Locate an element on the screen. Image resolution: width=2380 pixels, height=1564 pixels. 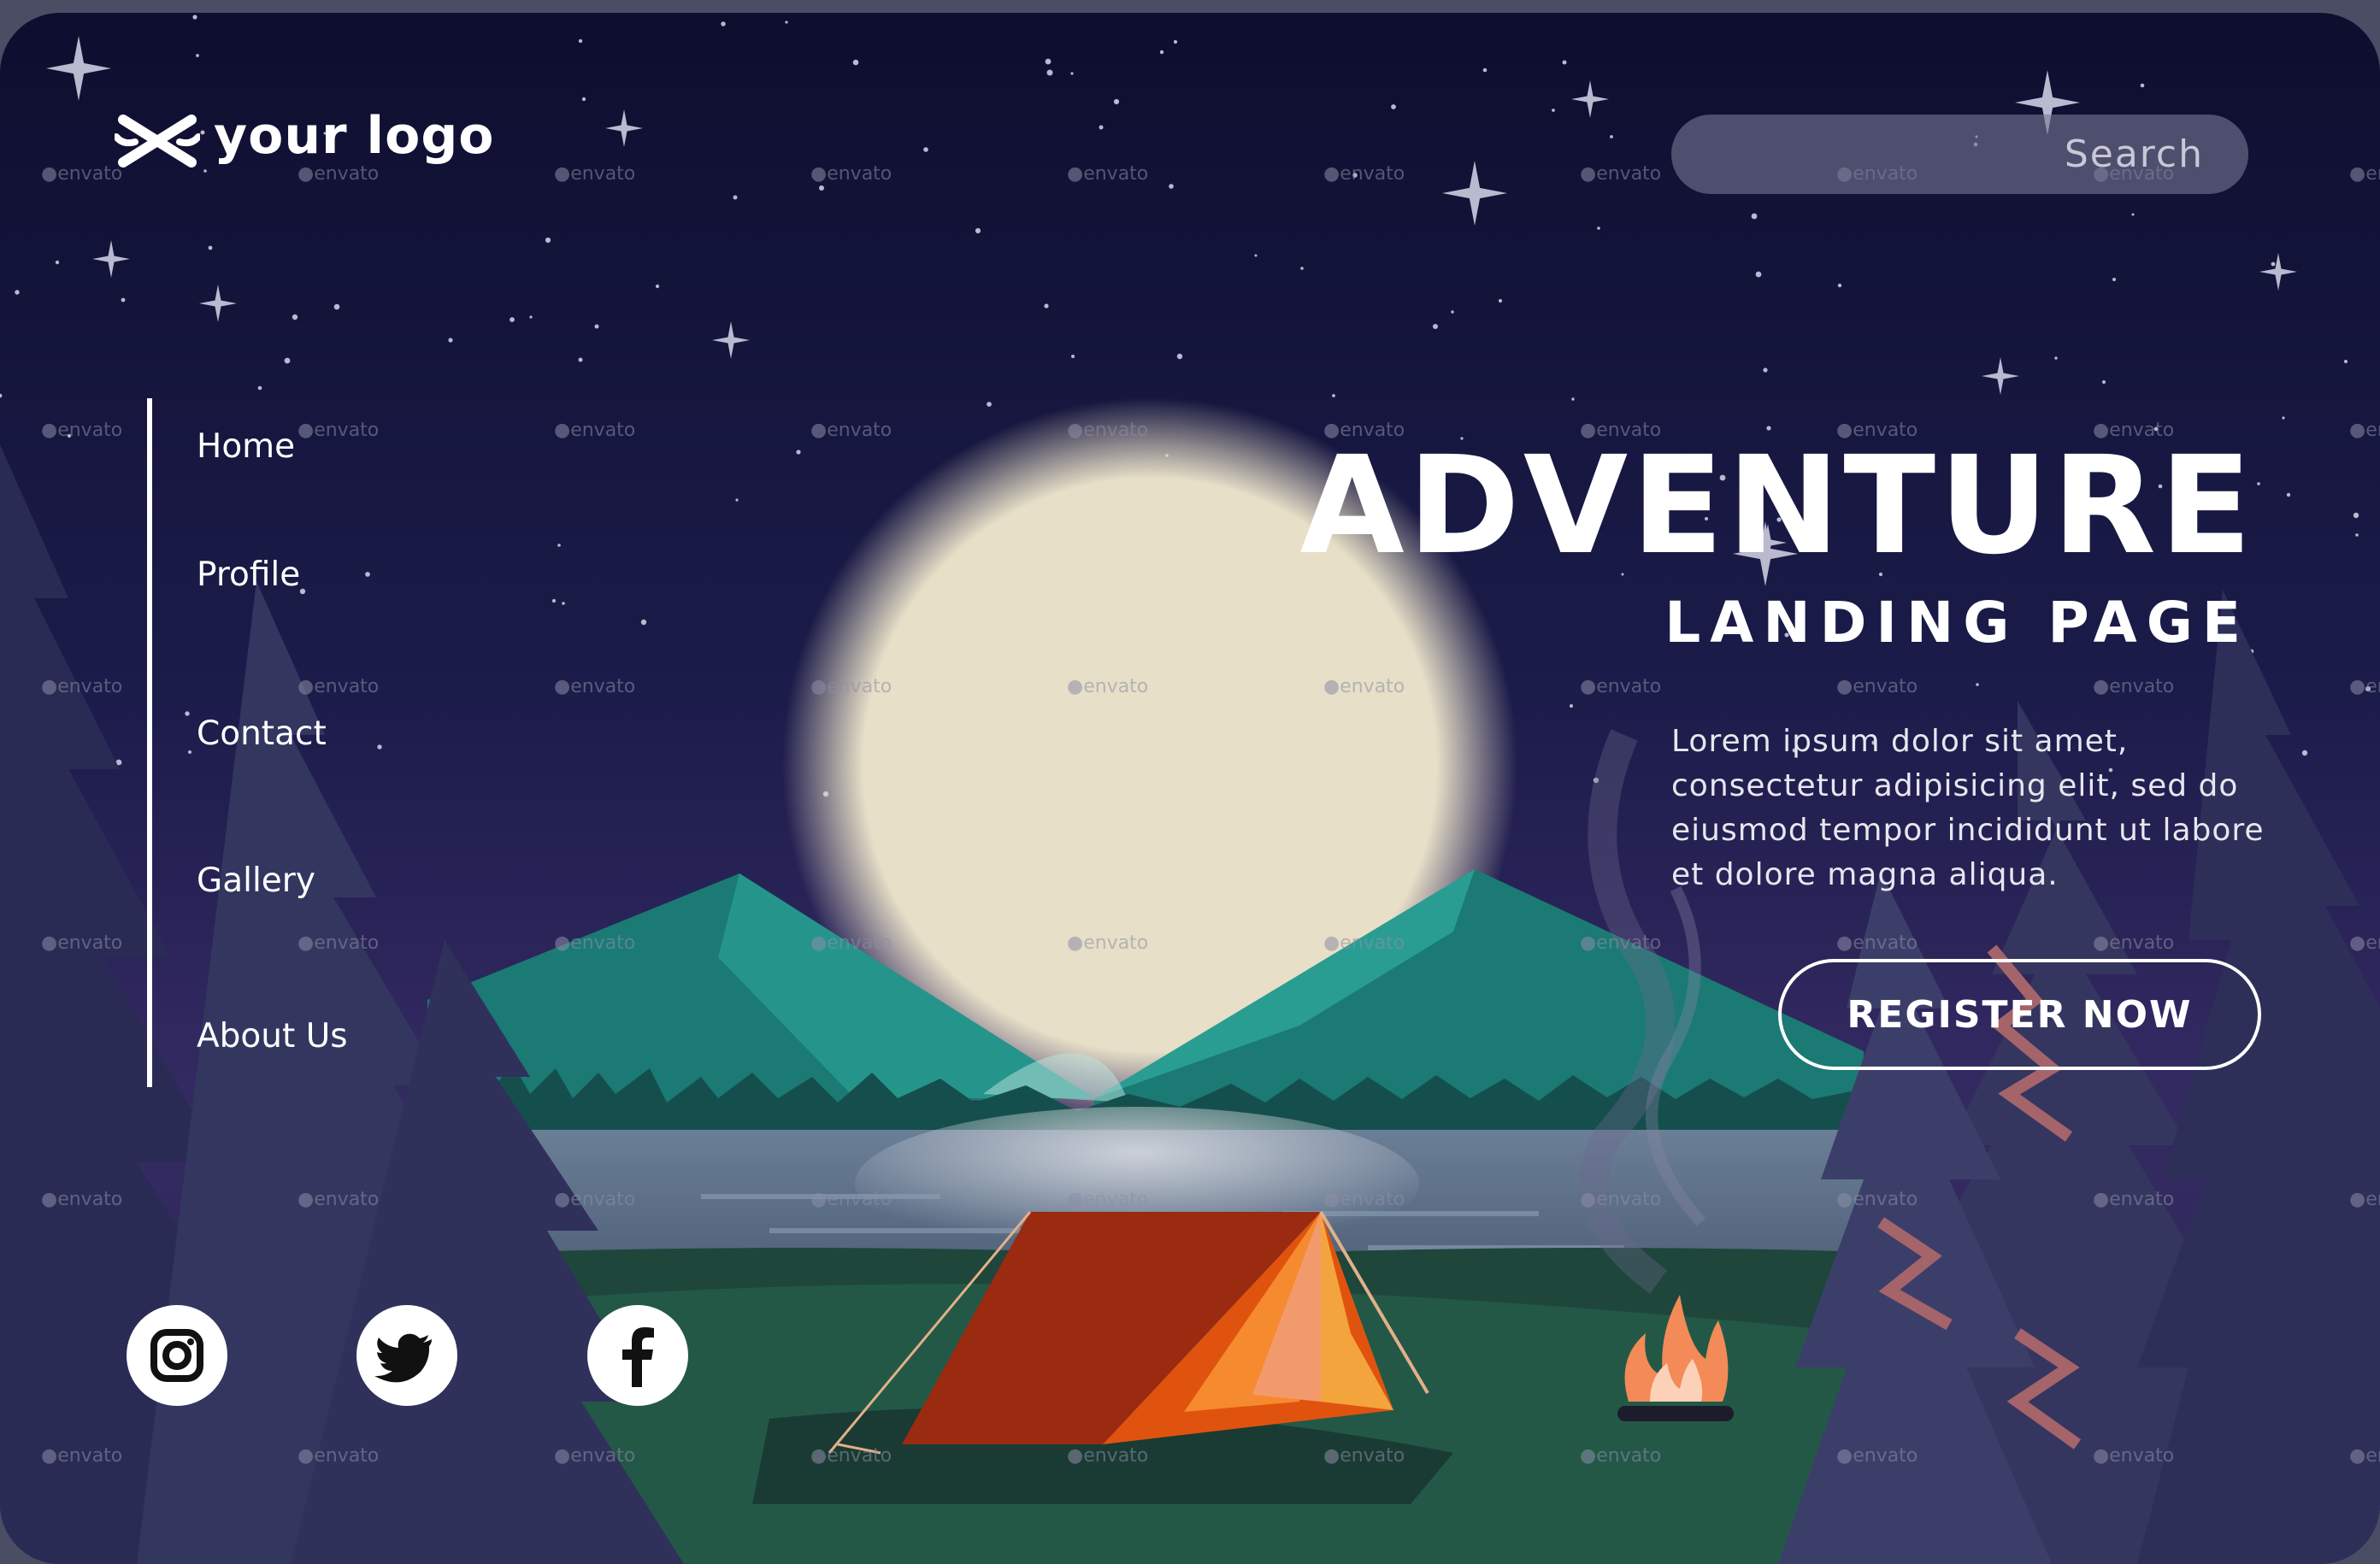
nav-item-about-us: About Us is located at coordinates (273, 1036).